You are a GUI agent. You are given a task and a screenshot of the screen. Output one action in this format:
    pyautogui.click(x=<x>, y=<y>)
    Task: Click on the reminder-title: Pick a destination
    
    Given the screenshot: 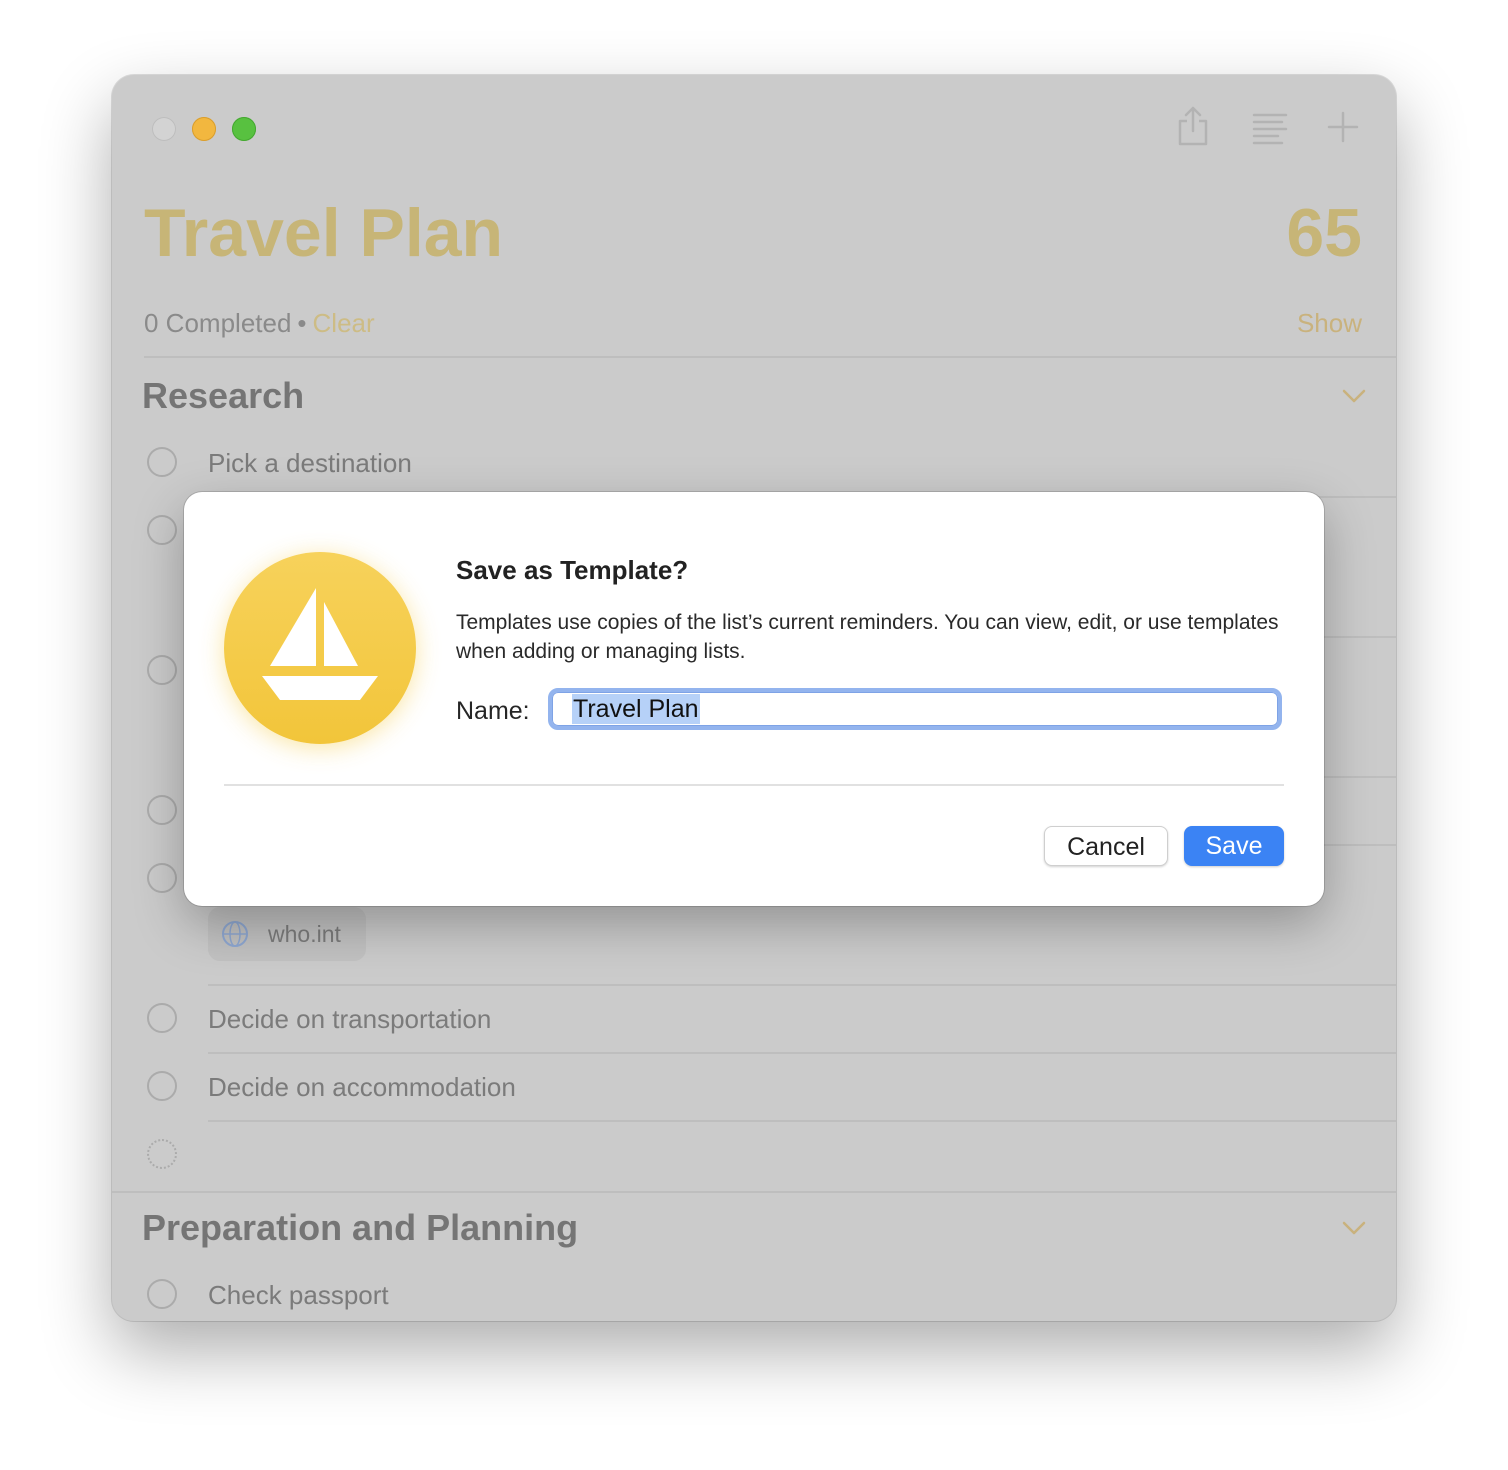 What is the action you would take?
    pyautogui.click(x=310, y=463)
    